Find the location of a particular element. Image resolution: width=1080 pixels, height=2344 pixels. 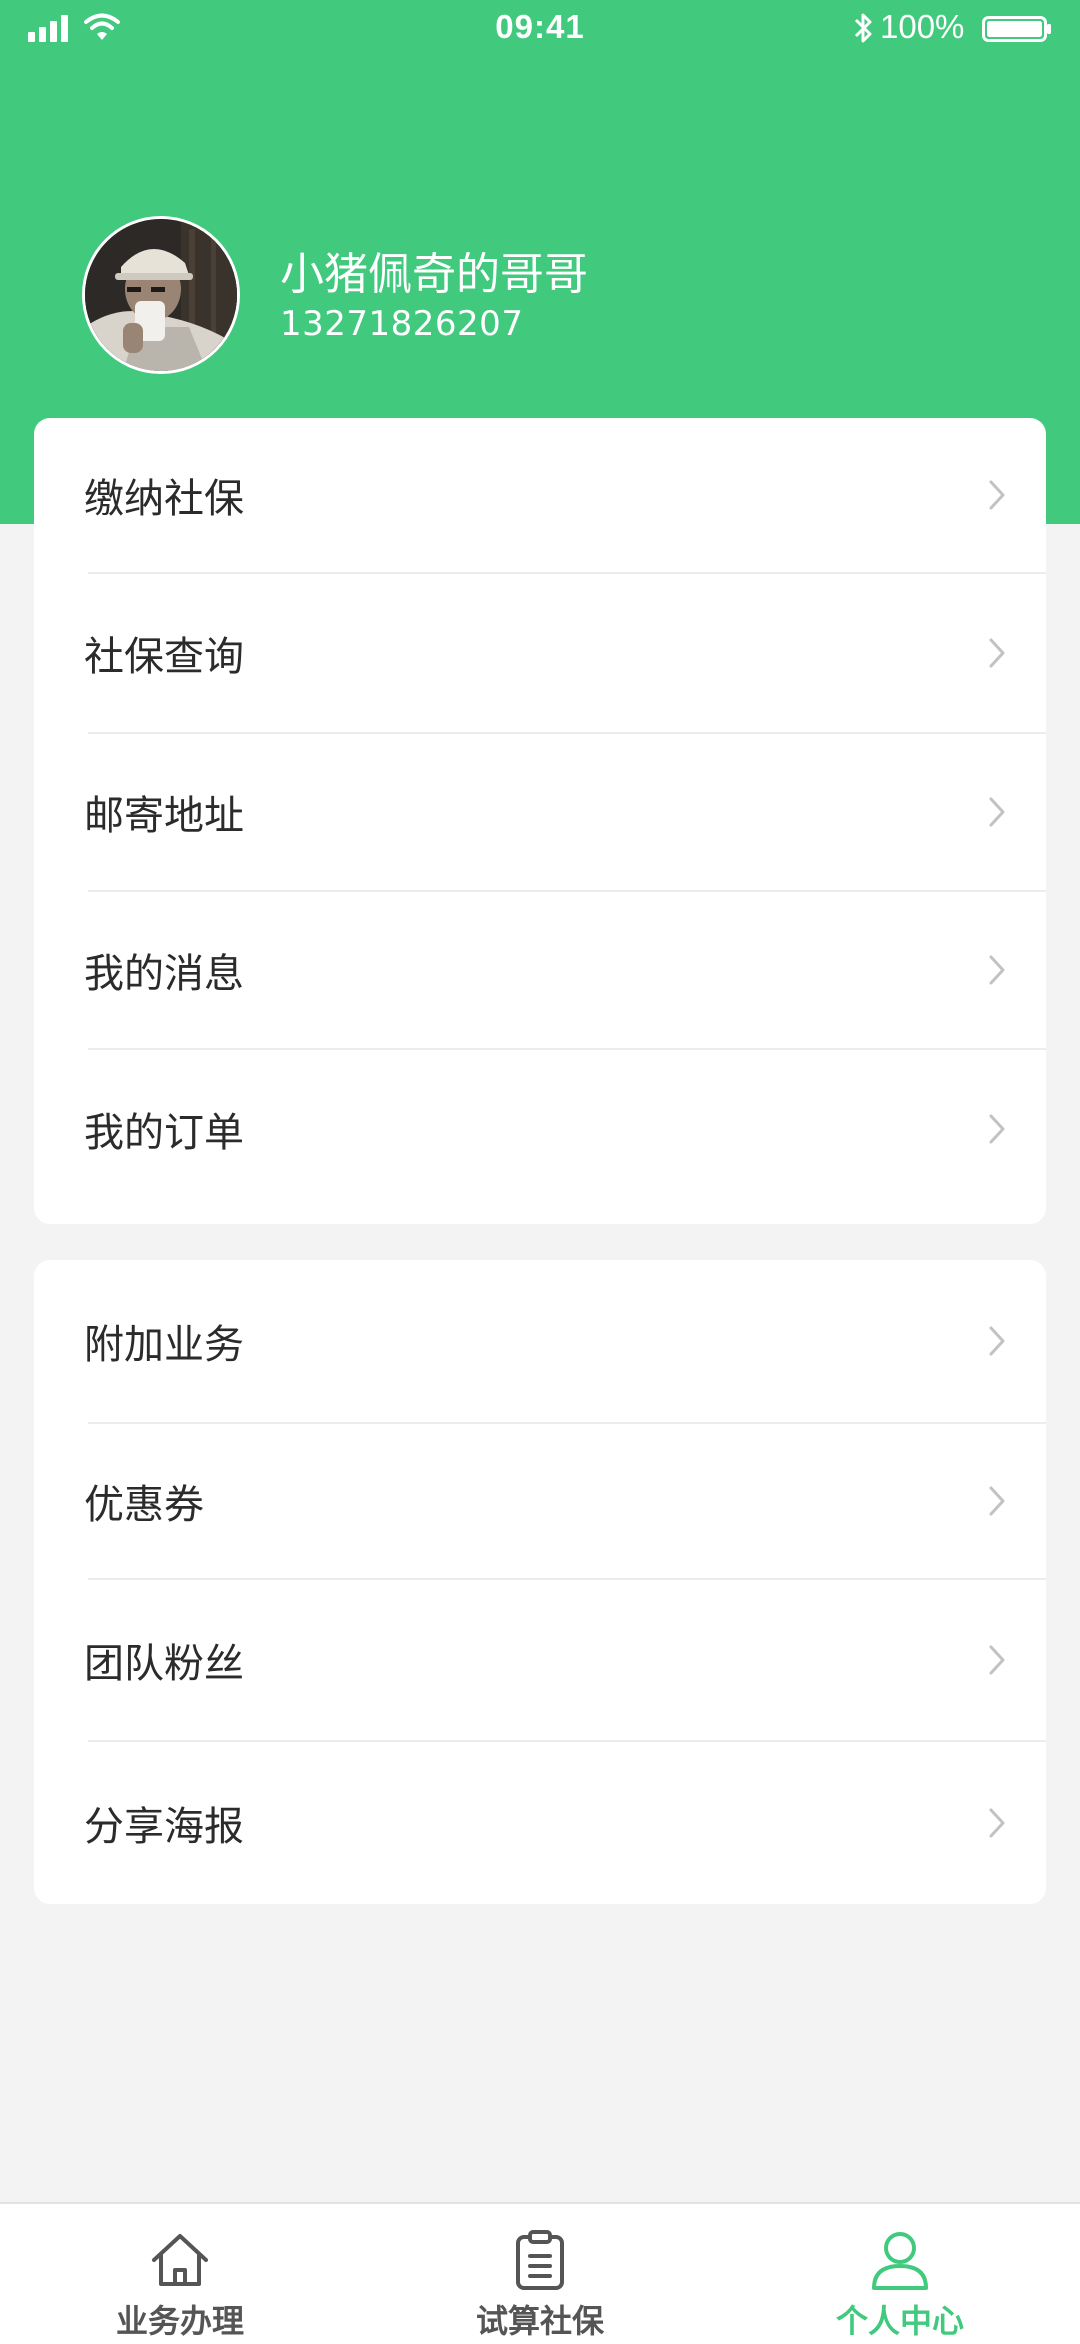

menu-item-my-orders: 我的订单 is located at coordinates (540, 1129).